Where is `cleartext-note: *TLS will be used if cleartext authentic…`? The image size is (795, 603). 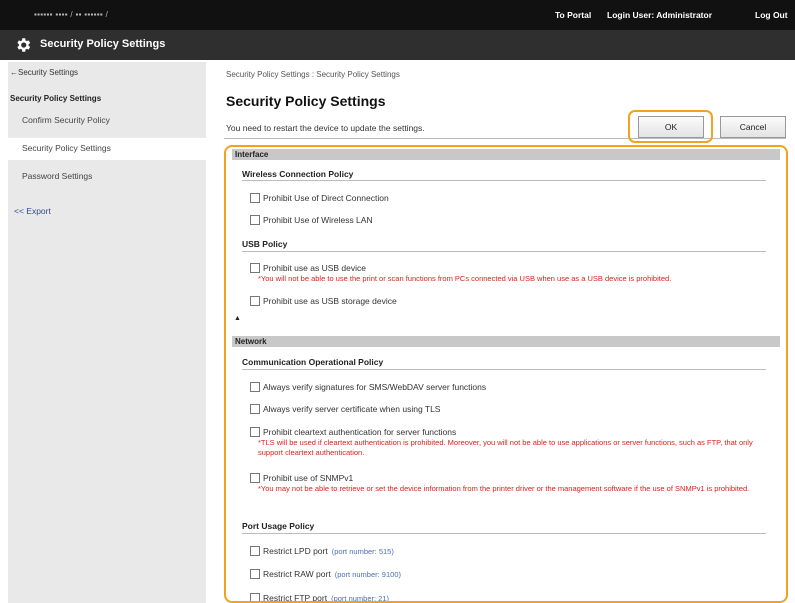 cleartext-note: *TLS will be used if cleartext authentic… is located at coordinates (505, 447).